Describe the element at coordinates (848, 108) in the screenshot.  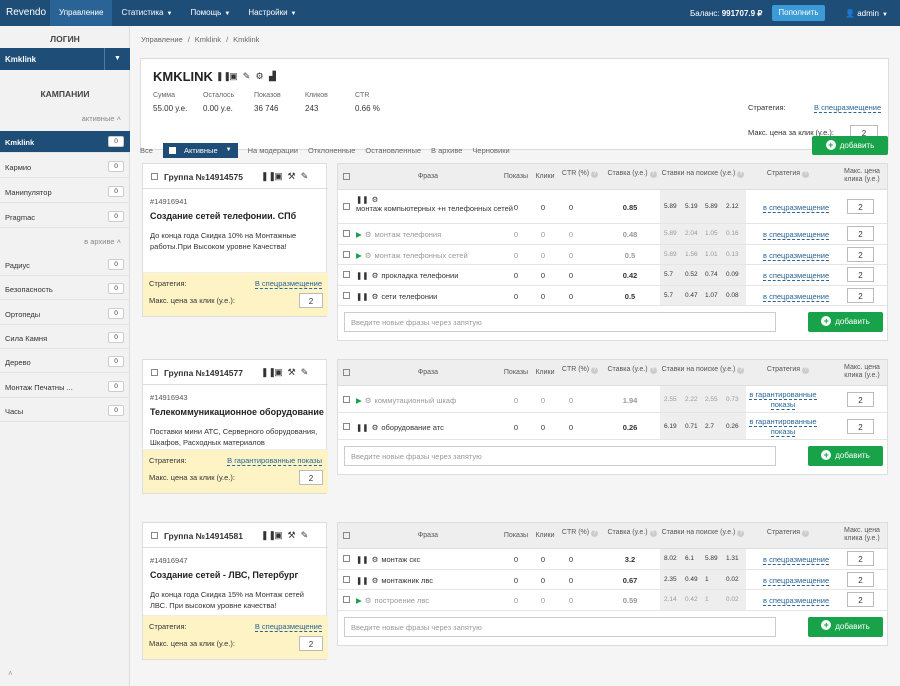
I see `strategy-link: В спецразмещение` at that location.